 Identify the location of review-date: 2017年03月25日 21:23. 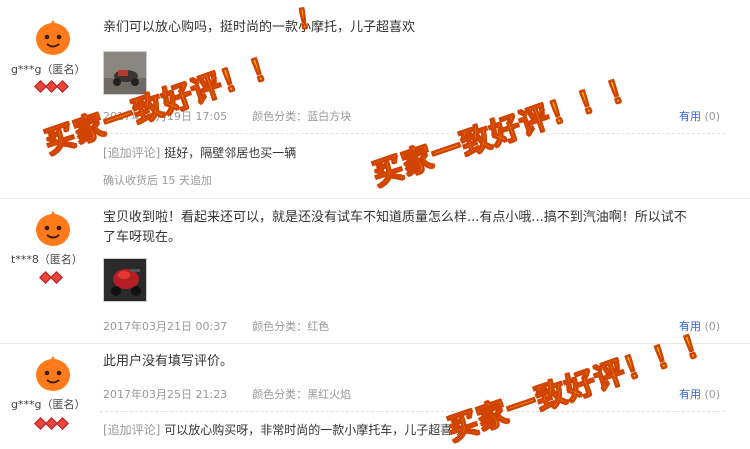
(165, 394).